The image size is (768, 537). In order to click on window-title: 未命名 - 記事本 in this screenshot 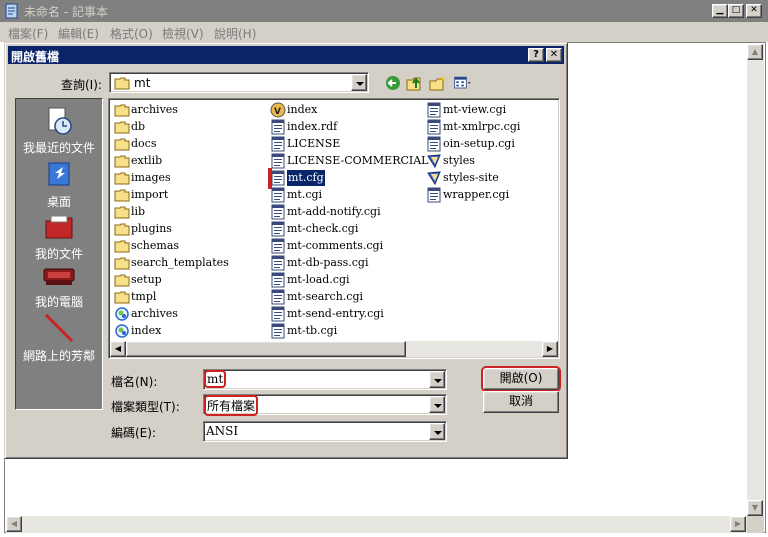, I will do `click(66, 12)`.